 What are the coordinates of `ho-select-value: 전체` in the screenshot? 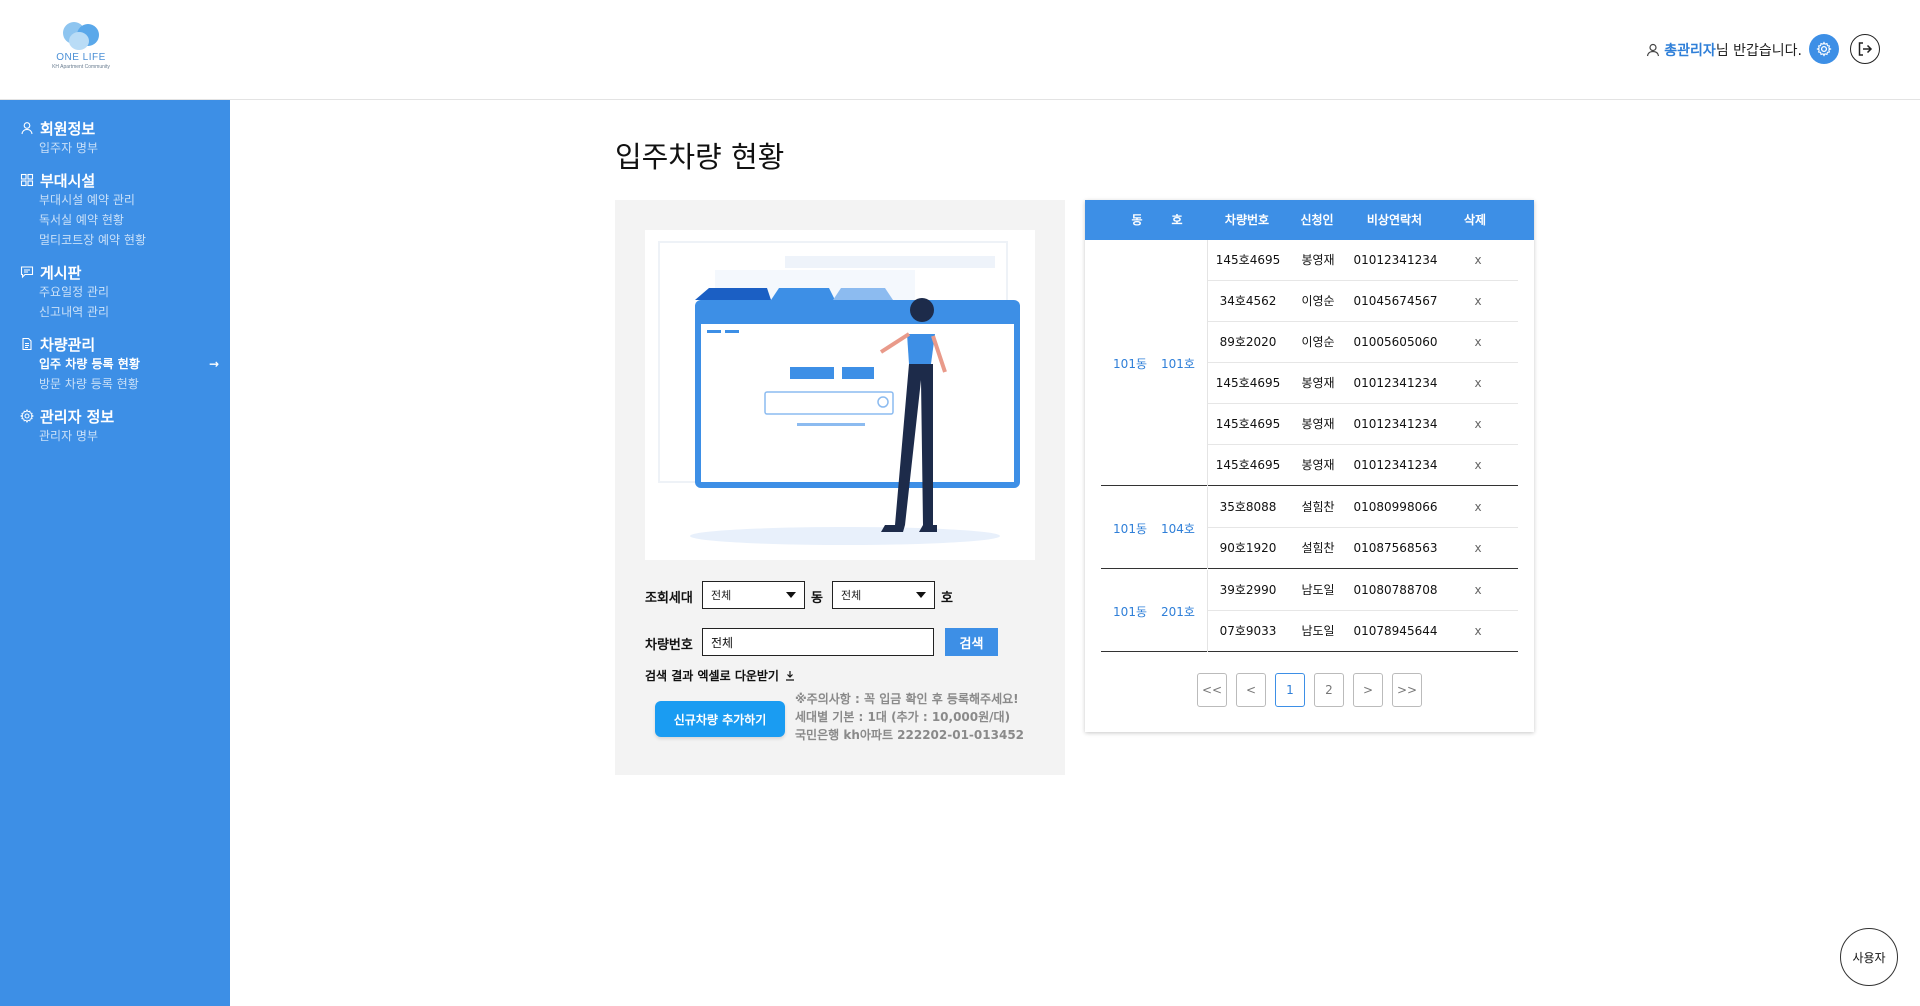 It's located at (851, 595).